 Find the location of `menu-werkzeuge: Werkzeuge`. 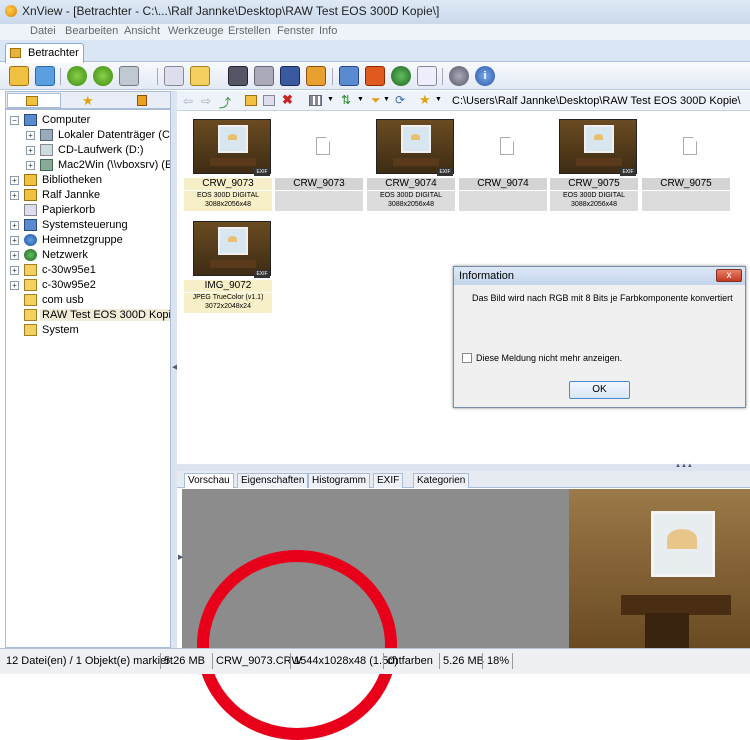

menu-werkzeuge: Werkzeuge is located at coordinates (195, 31).